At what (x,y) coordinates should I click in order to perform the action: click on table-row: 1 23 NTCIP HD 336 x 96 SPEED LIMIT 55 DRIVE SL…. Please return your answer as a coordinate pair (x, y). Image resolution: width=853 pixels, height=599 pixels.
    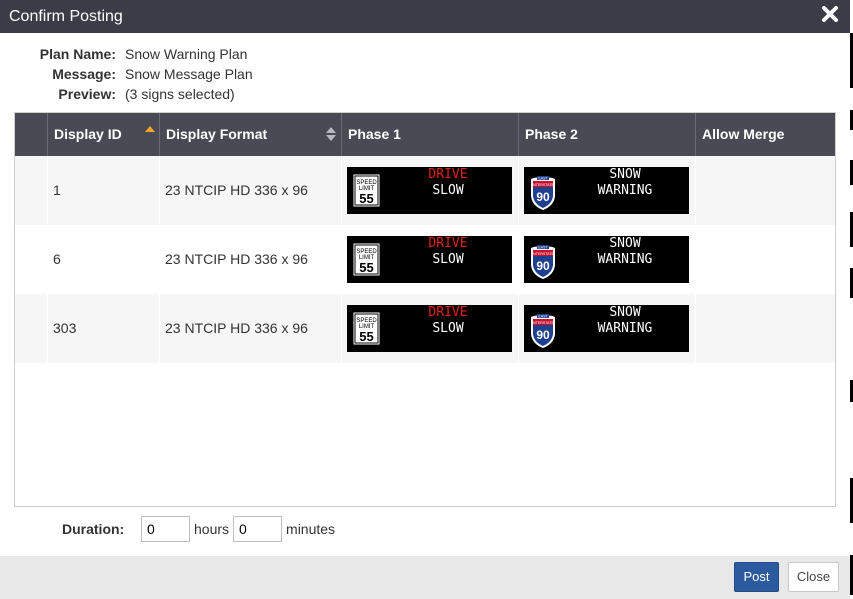
    Looking at the image, I should click on (425, 190).